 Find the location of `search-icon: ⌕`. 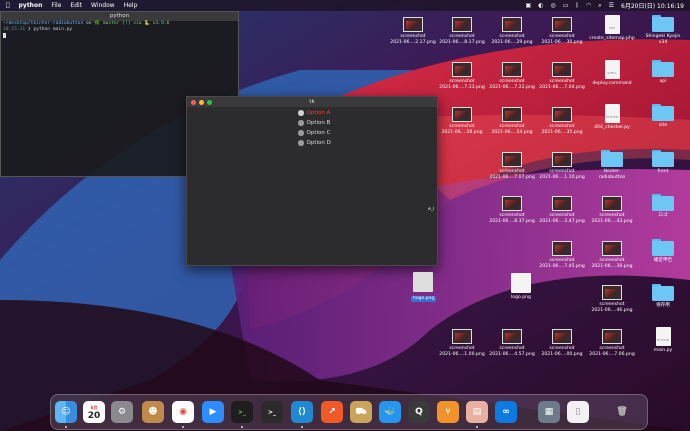

search-icon: ⌕ is located at coordinates (599, 6).